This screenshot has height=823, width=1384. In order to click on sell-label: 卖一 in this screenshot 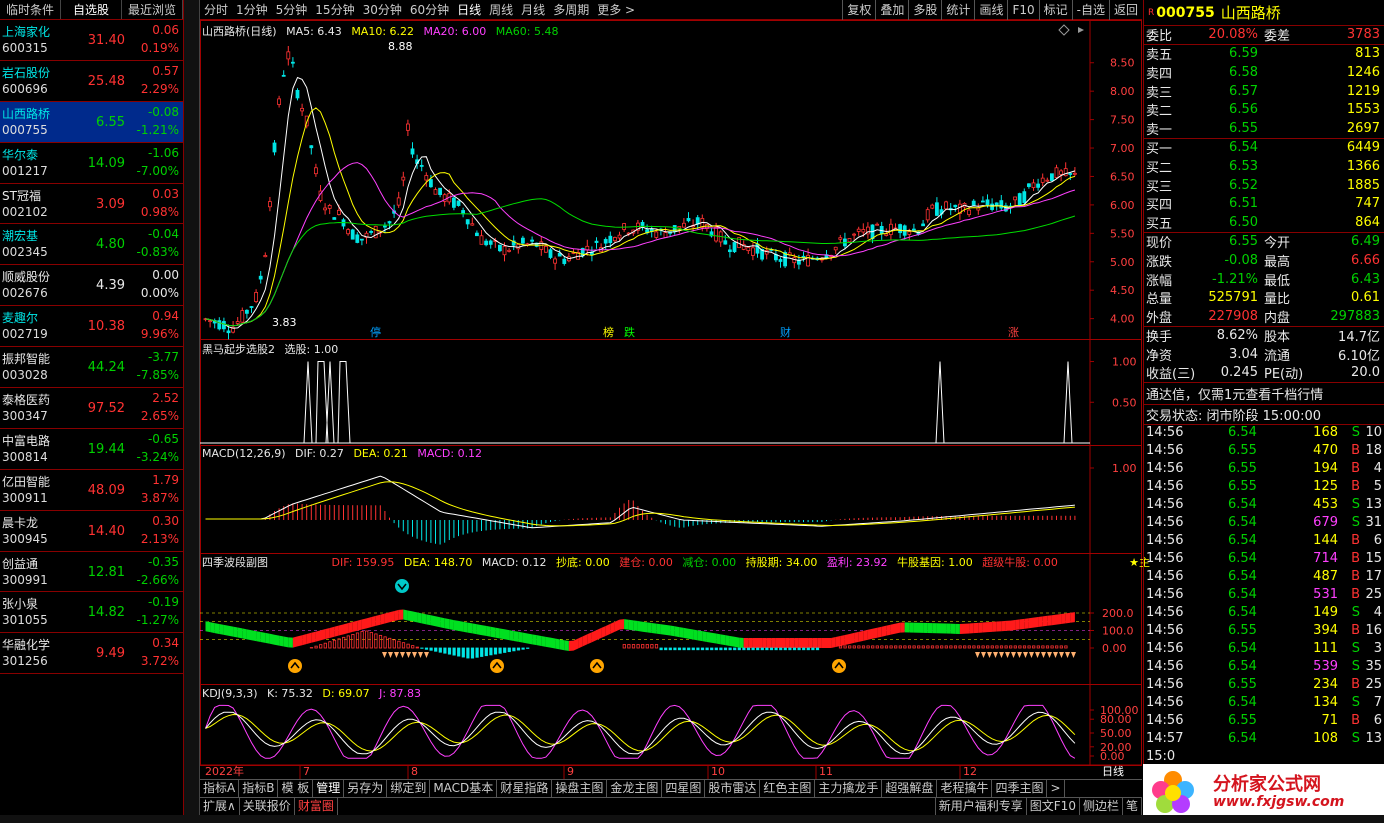, I will do `click(1159, 130)`.